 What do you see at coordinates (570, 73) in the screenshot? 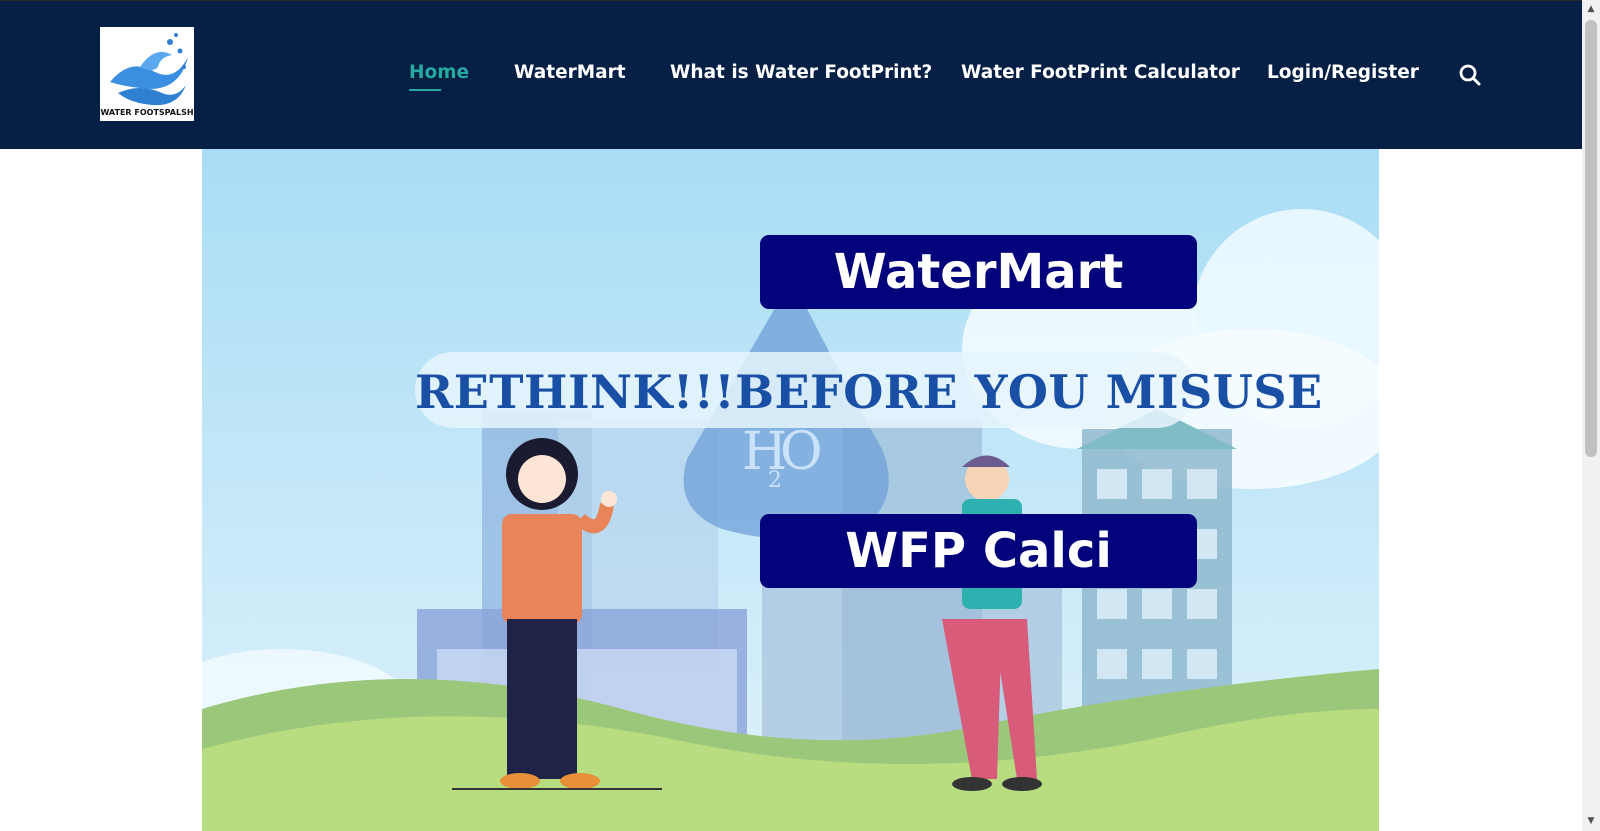
I see `nav-watermart: WaterMart` at bounding box center [570, 73].